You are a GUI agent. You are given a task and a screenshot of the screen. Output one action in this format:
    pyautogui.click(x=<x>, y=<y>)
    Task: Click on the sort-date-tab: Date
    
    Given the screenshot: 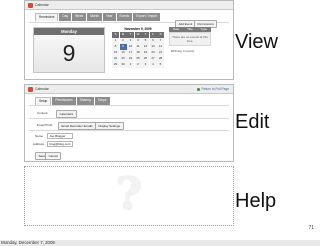 What is the action you would take?
    pyautogui.click(x=176, y=29)
    